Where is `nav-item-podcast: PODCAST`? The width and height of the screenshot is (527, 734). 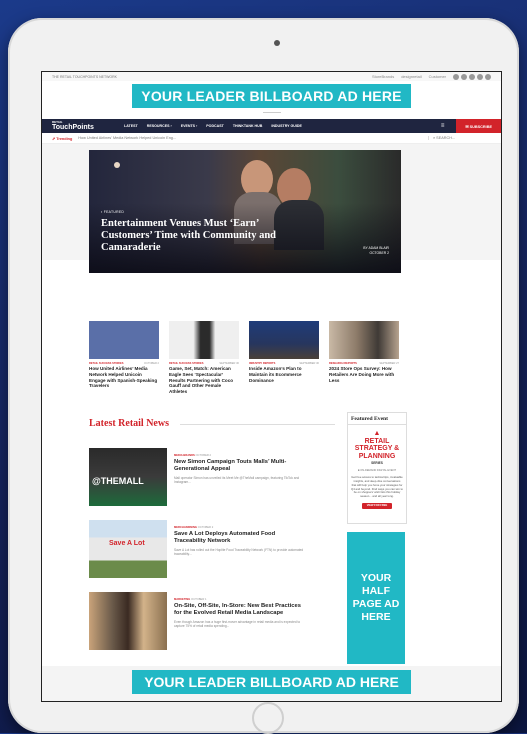 nav-item-podcast: PODCAST is located at coordinates (215, 126).